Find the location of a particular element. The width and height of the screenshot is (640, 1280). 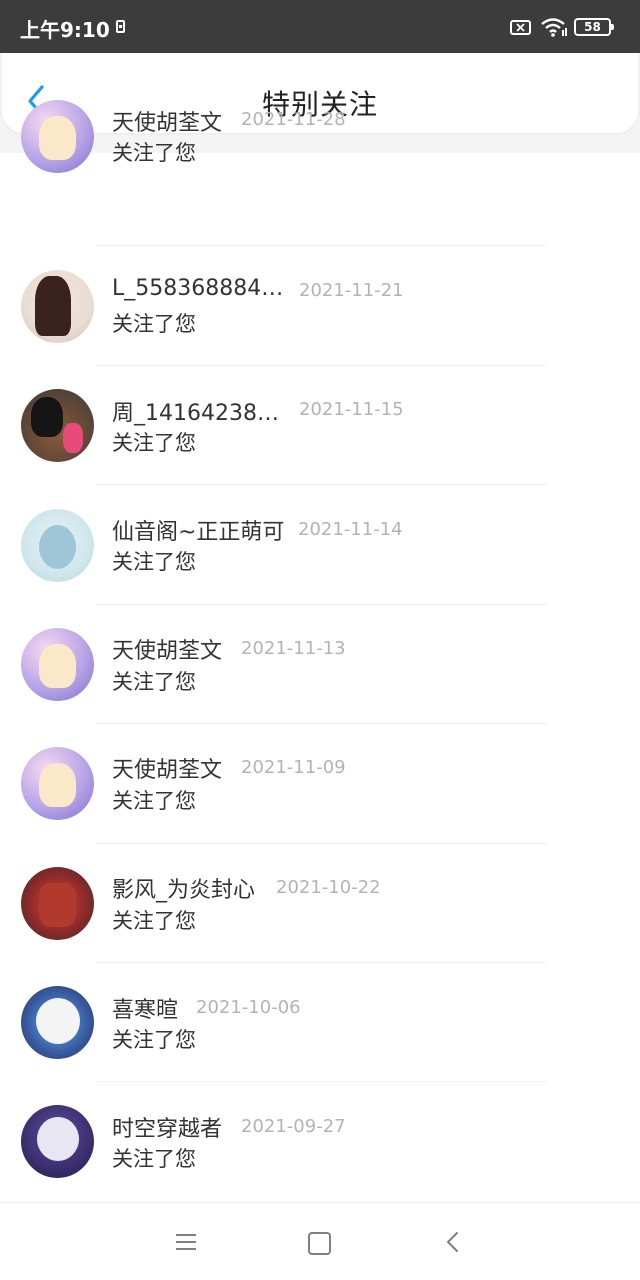

list-item: 喜寒暄 2021-10-06 关注了您 is located at coordinates (320, 1046).